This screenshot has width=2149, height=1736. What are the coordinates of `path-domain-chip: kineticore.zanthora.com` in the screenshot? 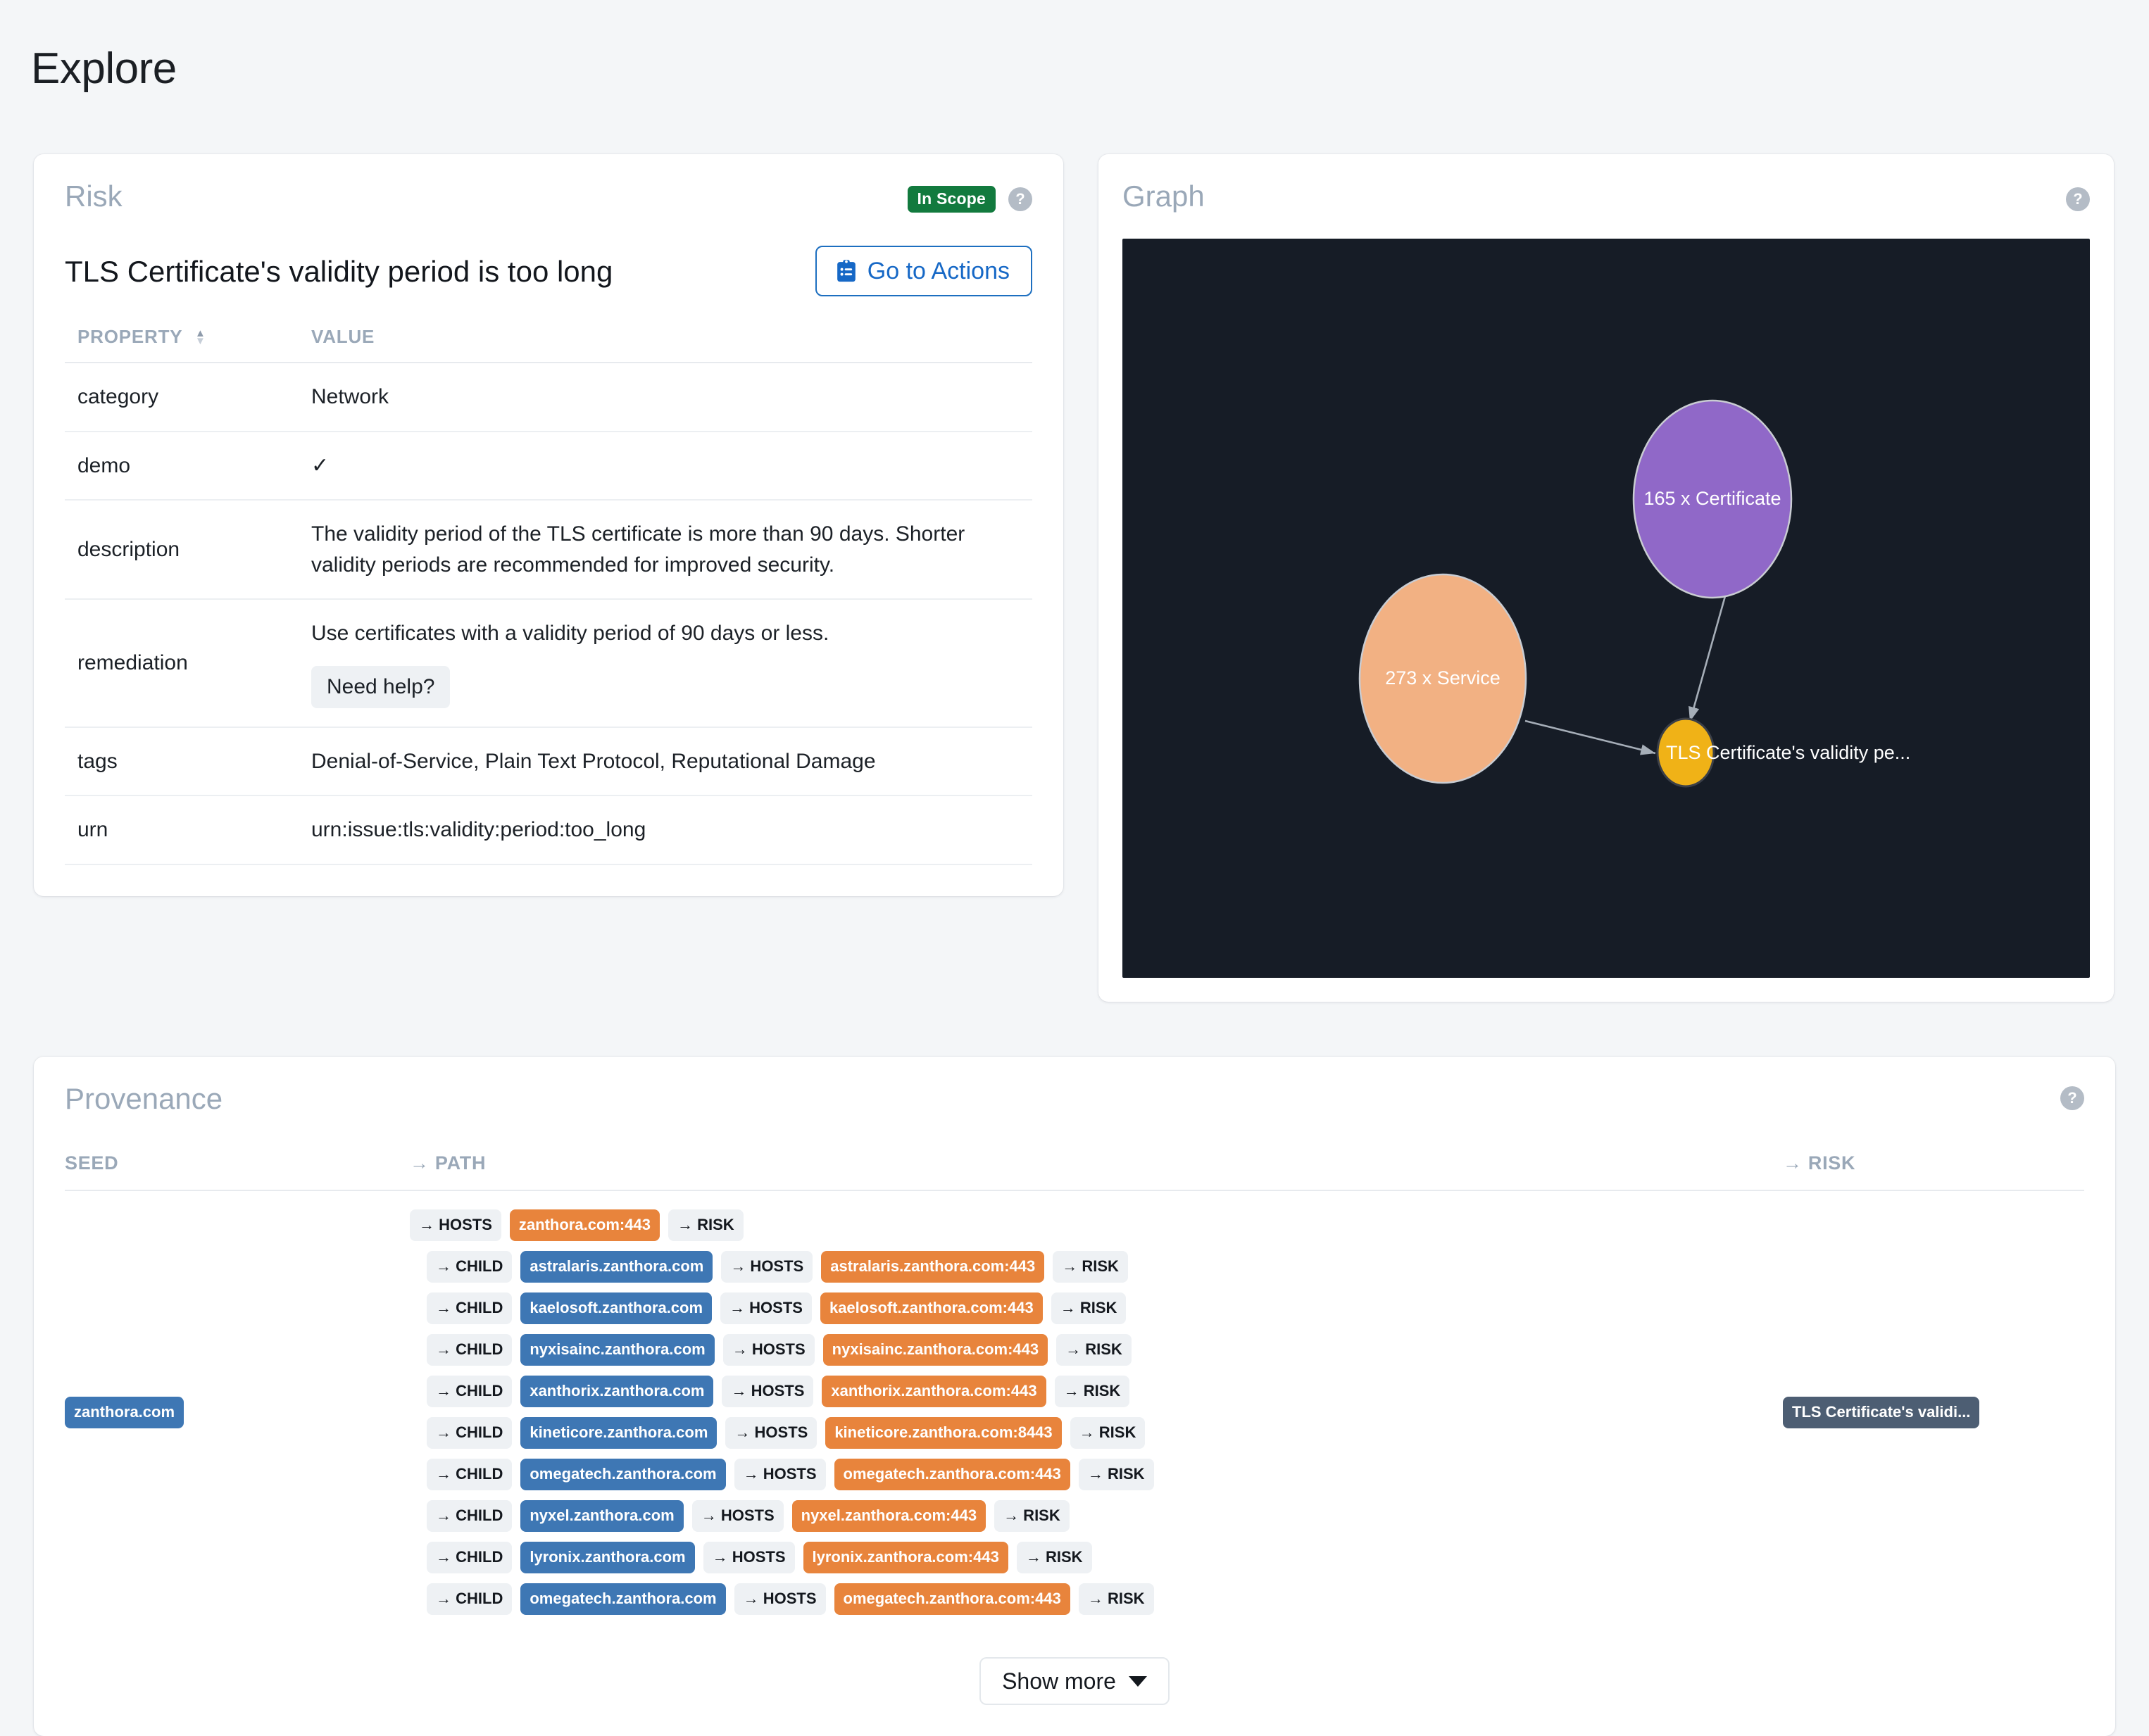 It's located at (619, 1433).